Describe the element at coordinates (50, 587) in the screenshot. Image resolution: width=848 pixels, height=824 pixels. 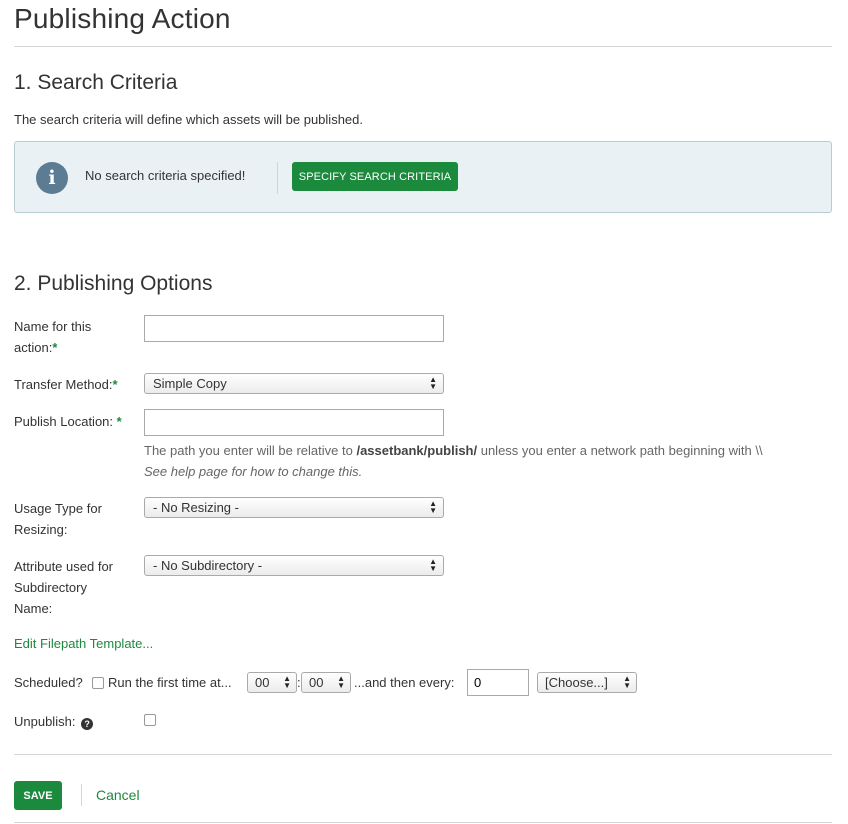
I see `attribute-label-line2: Subdirectory` at that location.